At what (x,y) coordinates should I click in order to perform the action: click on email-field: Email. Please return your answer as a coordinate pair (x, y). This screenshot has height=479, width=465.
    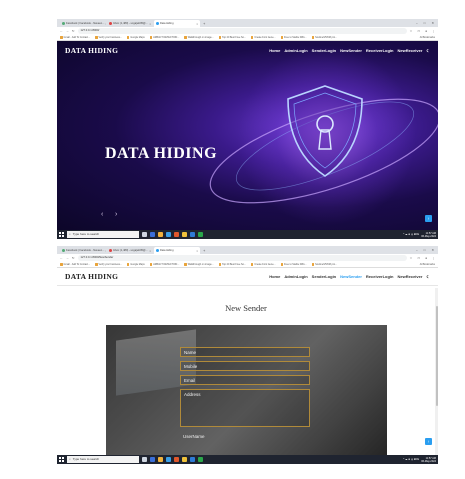
    Looking at the image, I should click on (245, 380).